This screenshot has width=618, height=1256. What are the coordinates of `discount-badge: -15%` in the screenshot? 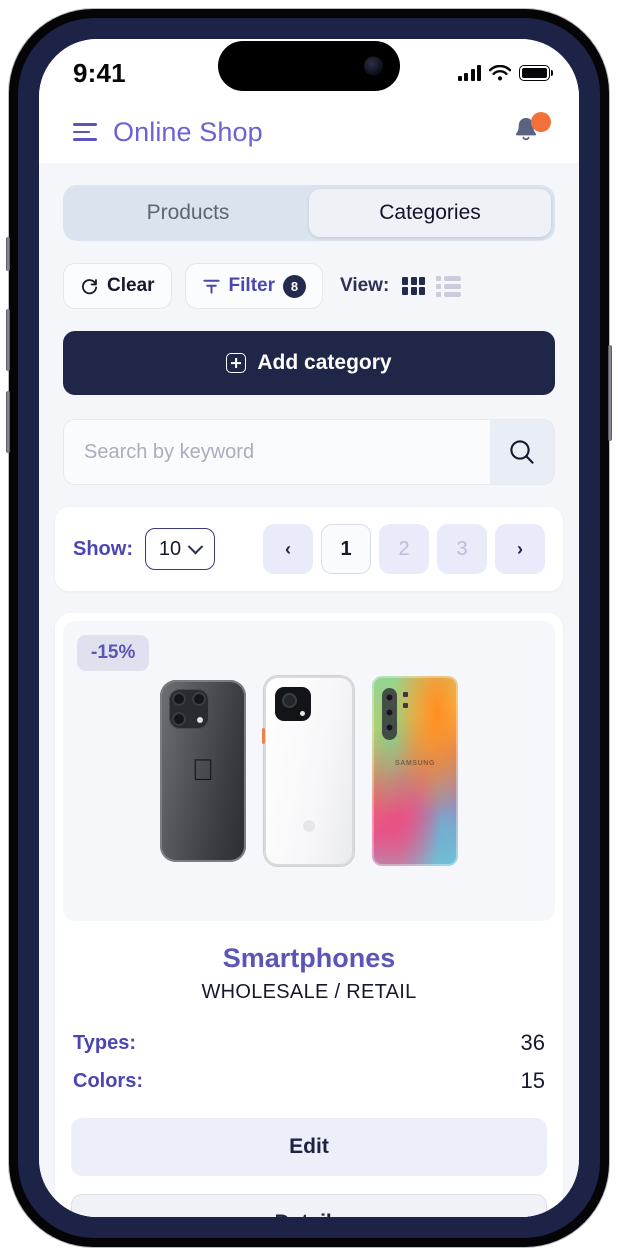 It's located at (113, 653).